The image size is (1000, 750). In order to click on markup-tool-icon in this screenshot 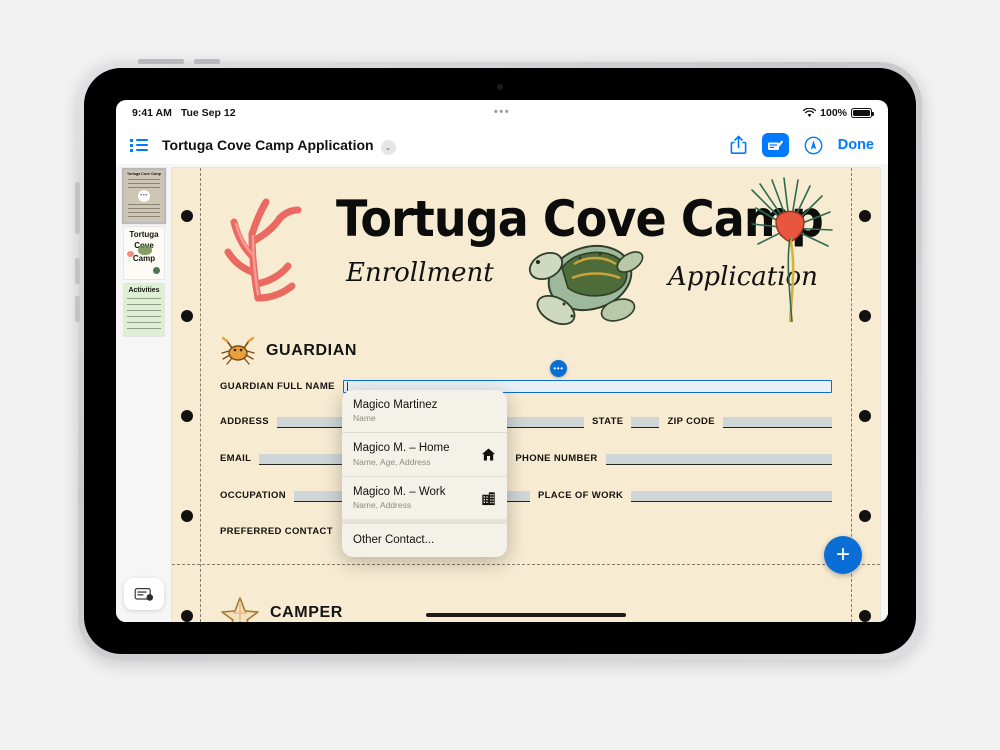, I will do `click(144, 594)`.